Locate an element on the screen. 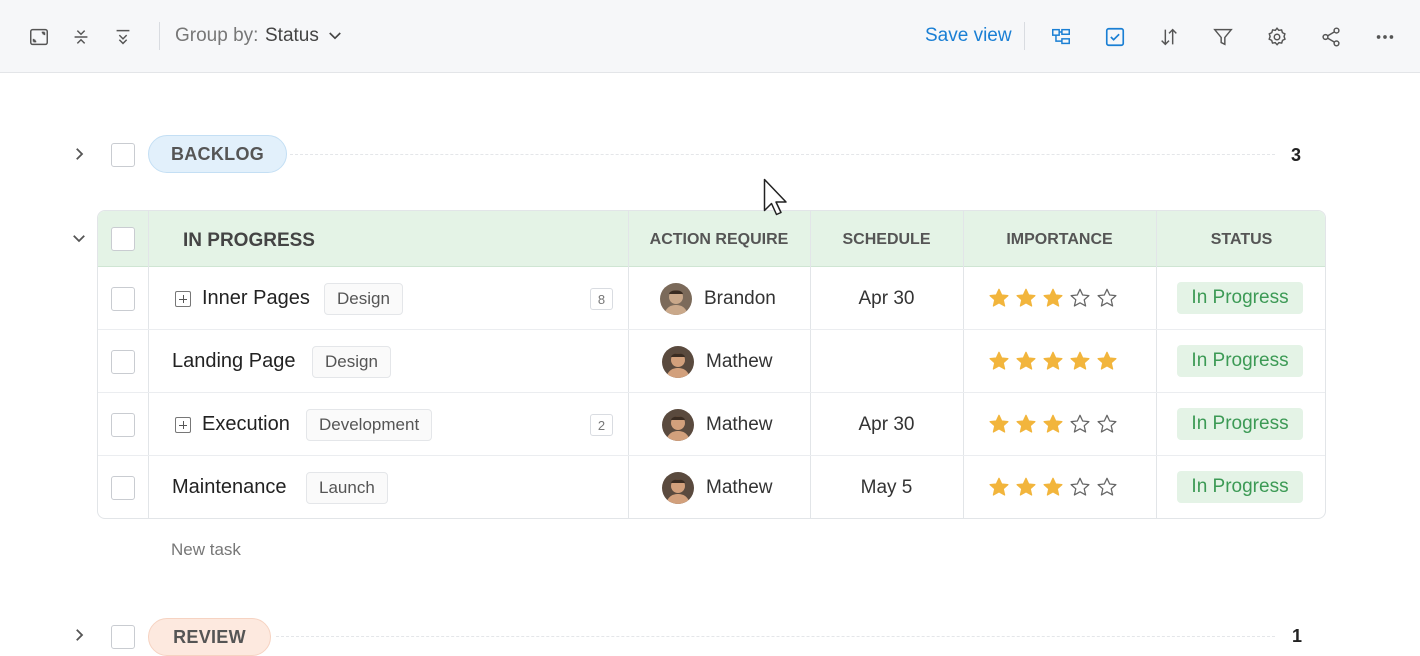 The image size is (1420, 656). share-icon is located at coordinates (1331, 37).